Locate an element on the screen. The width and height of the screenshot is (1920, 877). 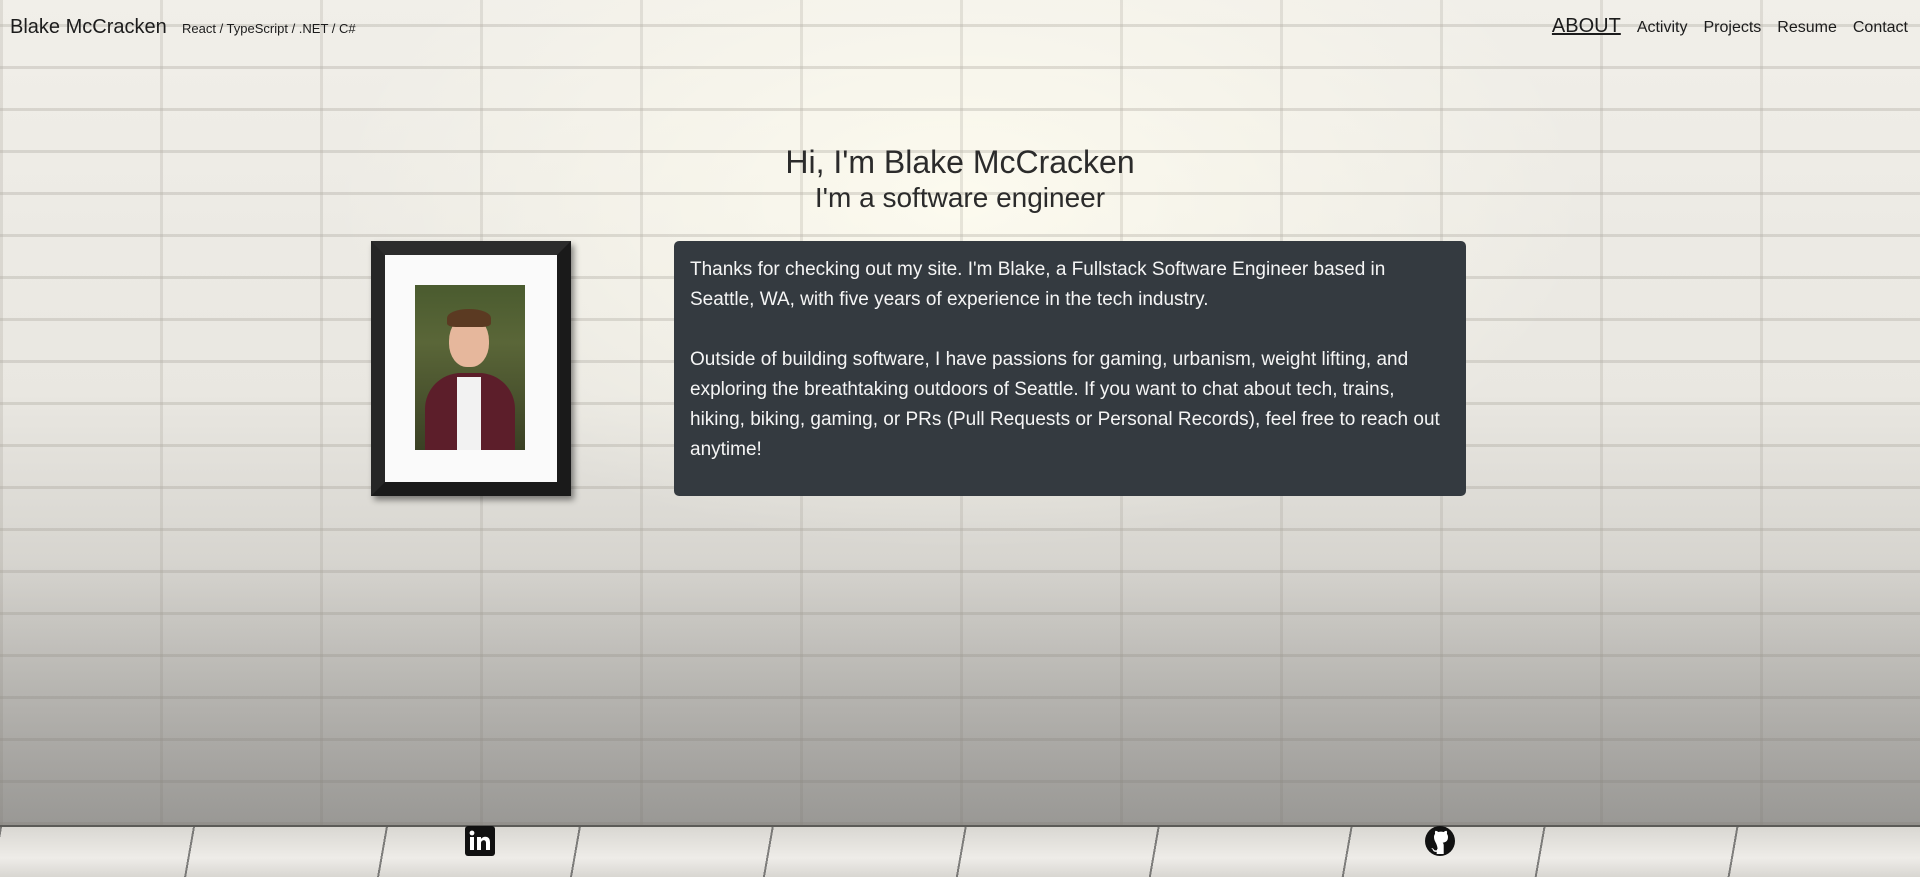
linkedin-icon is located at coordinates (480, 841).